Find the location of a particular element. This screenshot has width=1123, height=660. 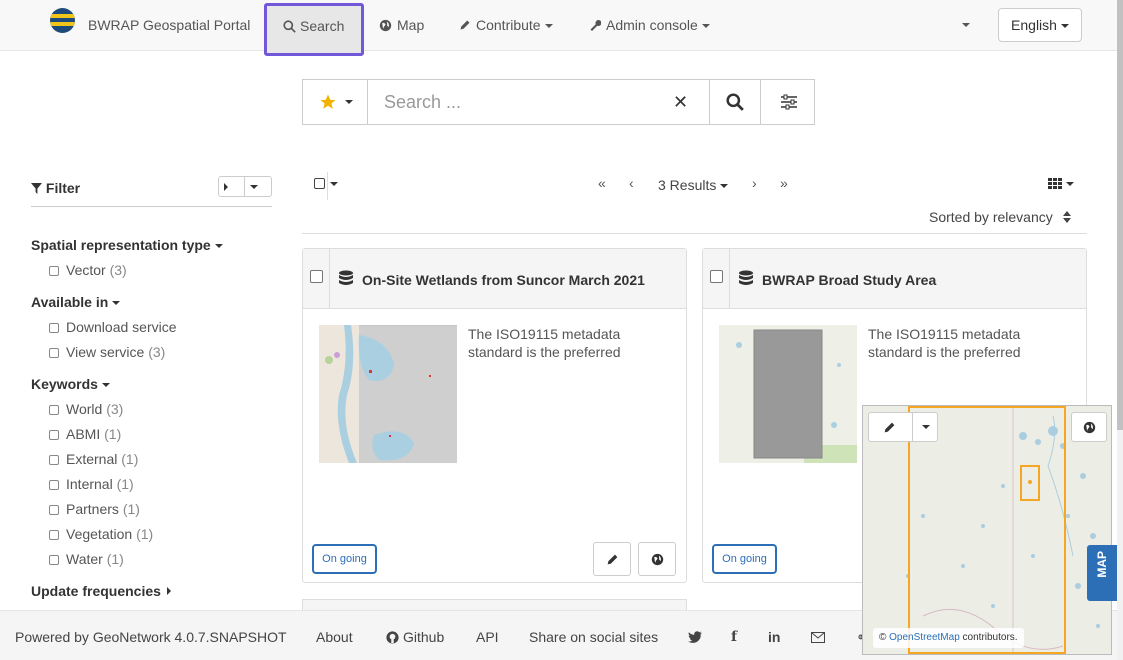

prev-page-icon: ‹ is located at coordinates (631, 183).